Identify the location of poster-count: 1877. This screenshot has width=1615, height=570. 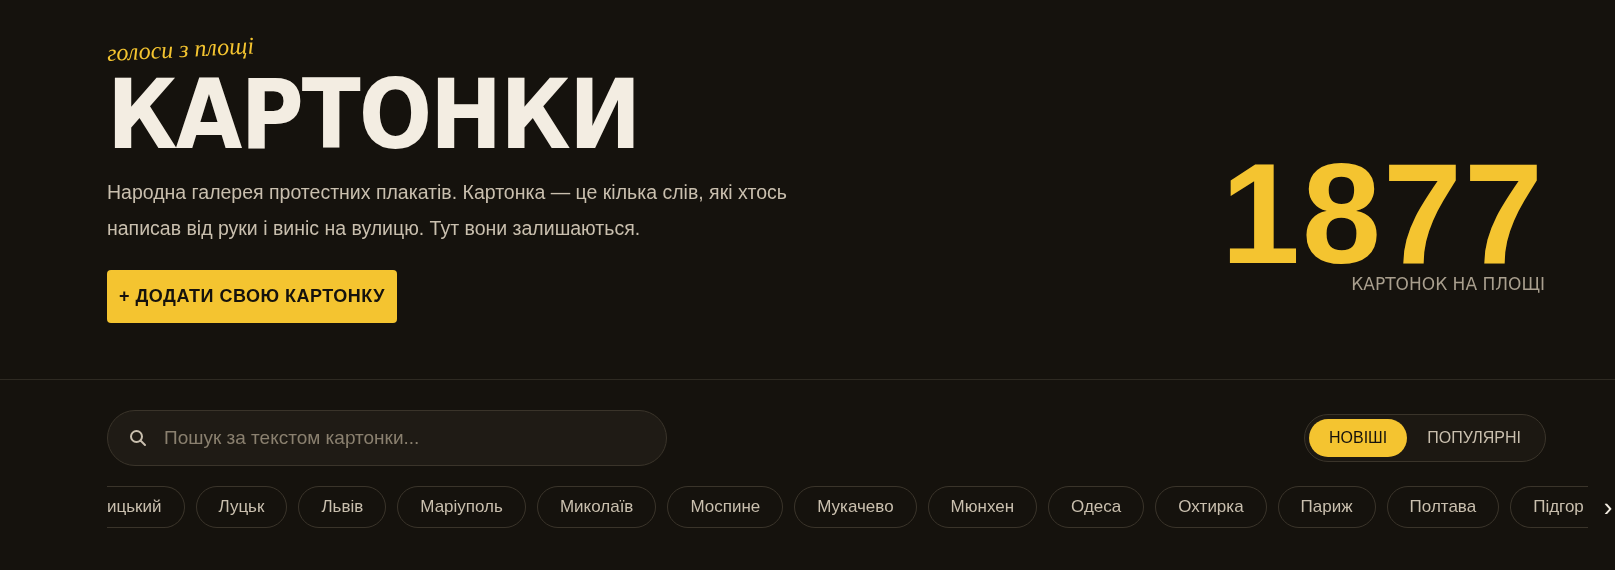
(1383, 214).